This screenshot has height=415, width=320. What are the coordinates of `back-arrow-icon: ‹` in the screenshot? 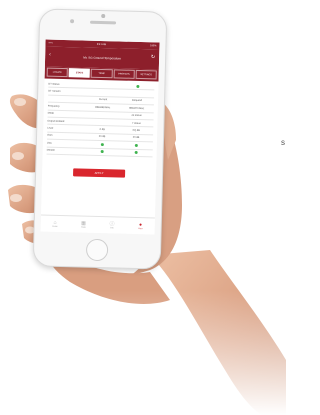 It's located at (50, 55).